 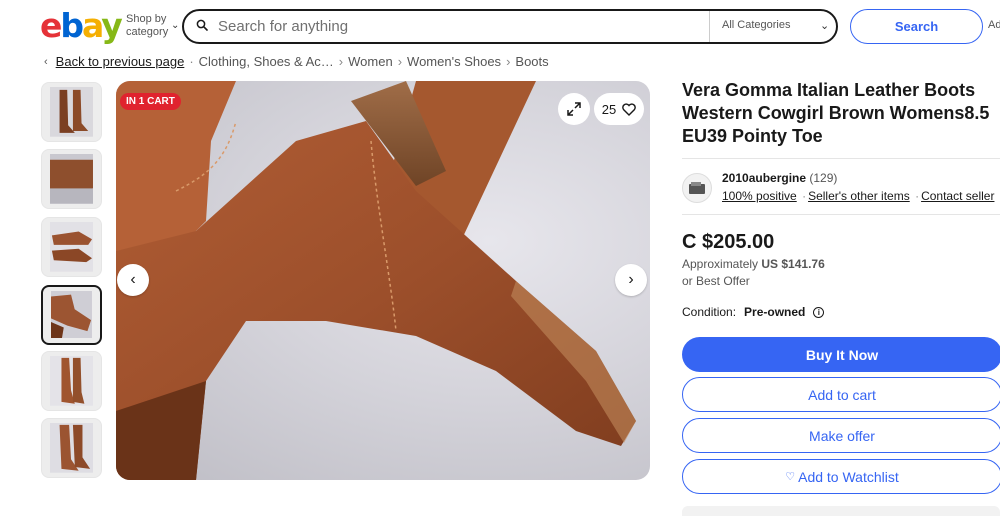 I want to click on seller-avatar, so click(x=697, y=188).